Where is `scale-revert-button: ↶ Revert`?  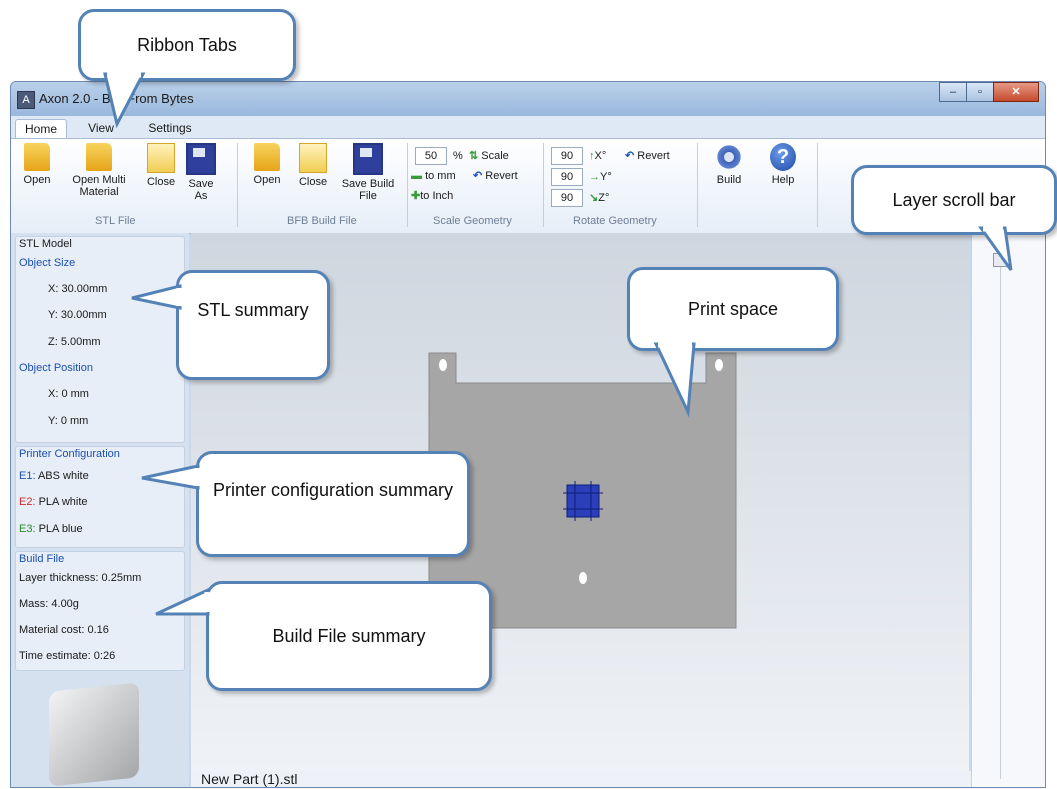 scale-revert-button: ↶ Revert is located at coordinates (495, 176).